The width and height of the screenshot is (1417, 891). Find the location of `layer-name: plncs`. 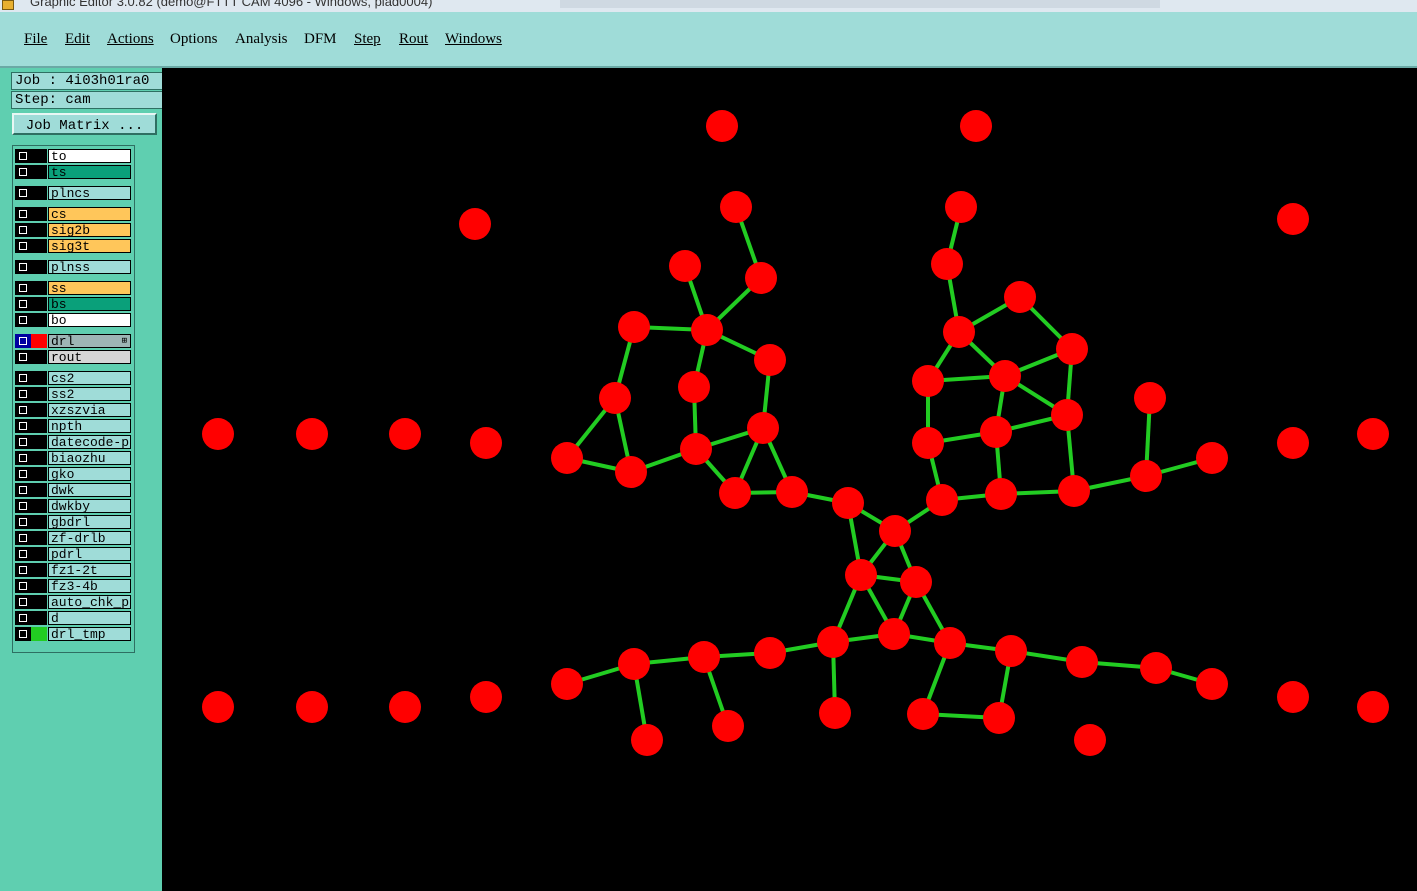

layer-name: plncs is located at coordinates (89, 193).